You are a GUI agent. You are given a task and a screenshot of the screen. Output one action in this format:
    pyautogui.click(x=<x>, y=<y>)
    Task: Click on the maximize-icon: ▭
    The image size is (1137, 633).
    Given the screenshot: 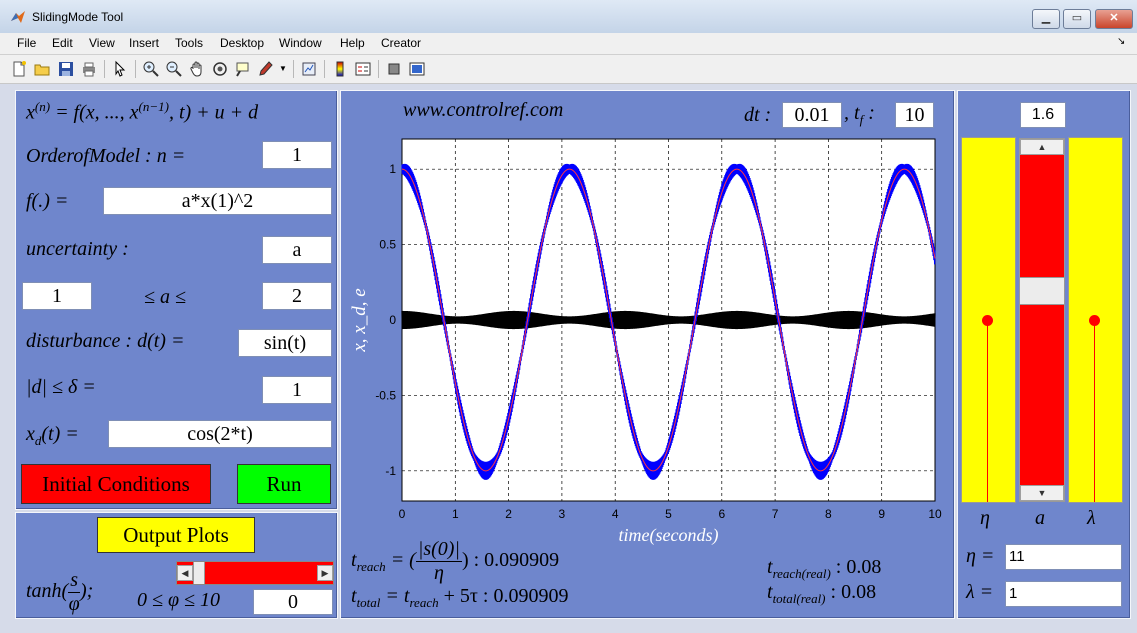 What is the action you would take?
    pyautogui.click(x=1077, y=18)
    